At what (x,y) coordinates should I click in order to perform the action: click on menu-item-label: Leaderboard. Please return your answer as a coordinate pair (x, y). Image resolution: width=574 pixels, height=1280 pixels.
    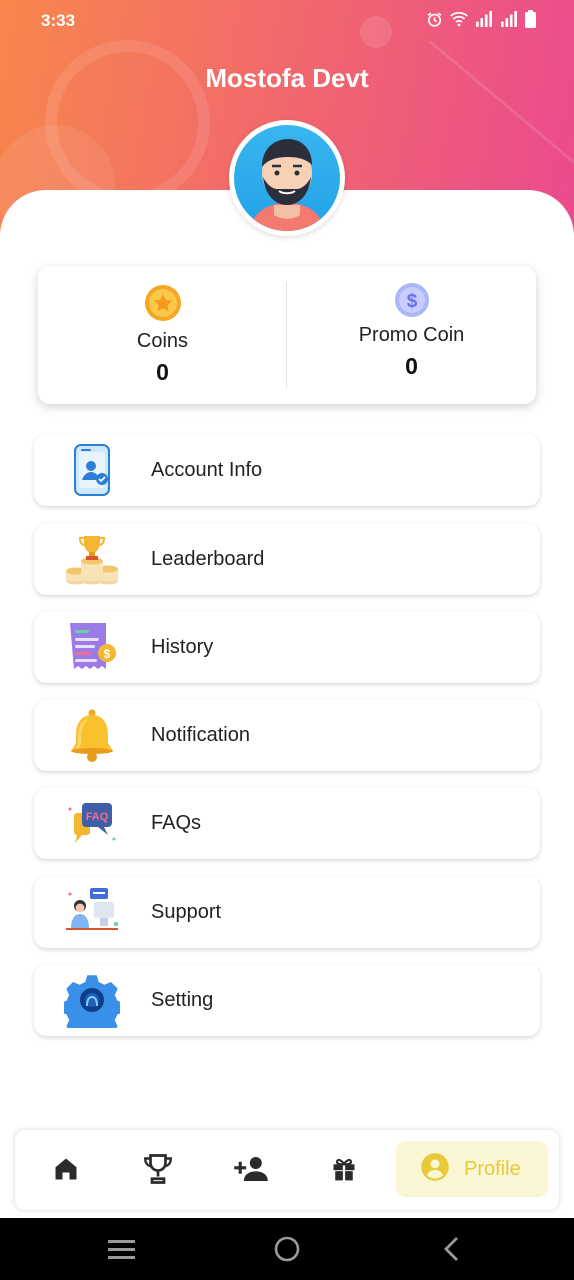
    Looking at the image, I should click on (208, 559).